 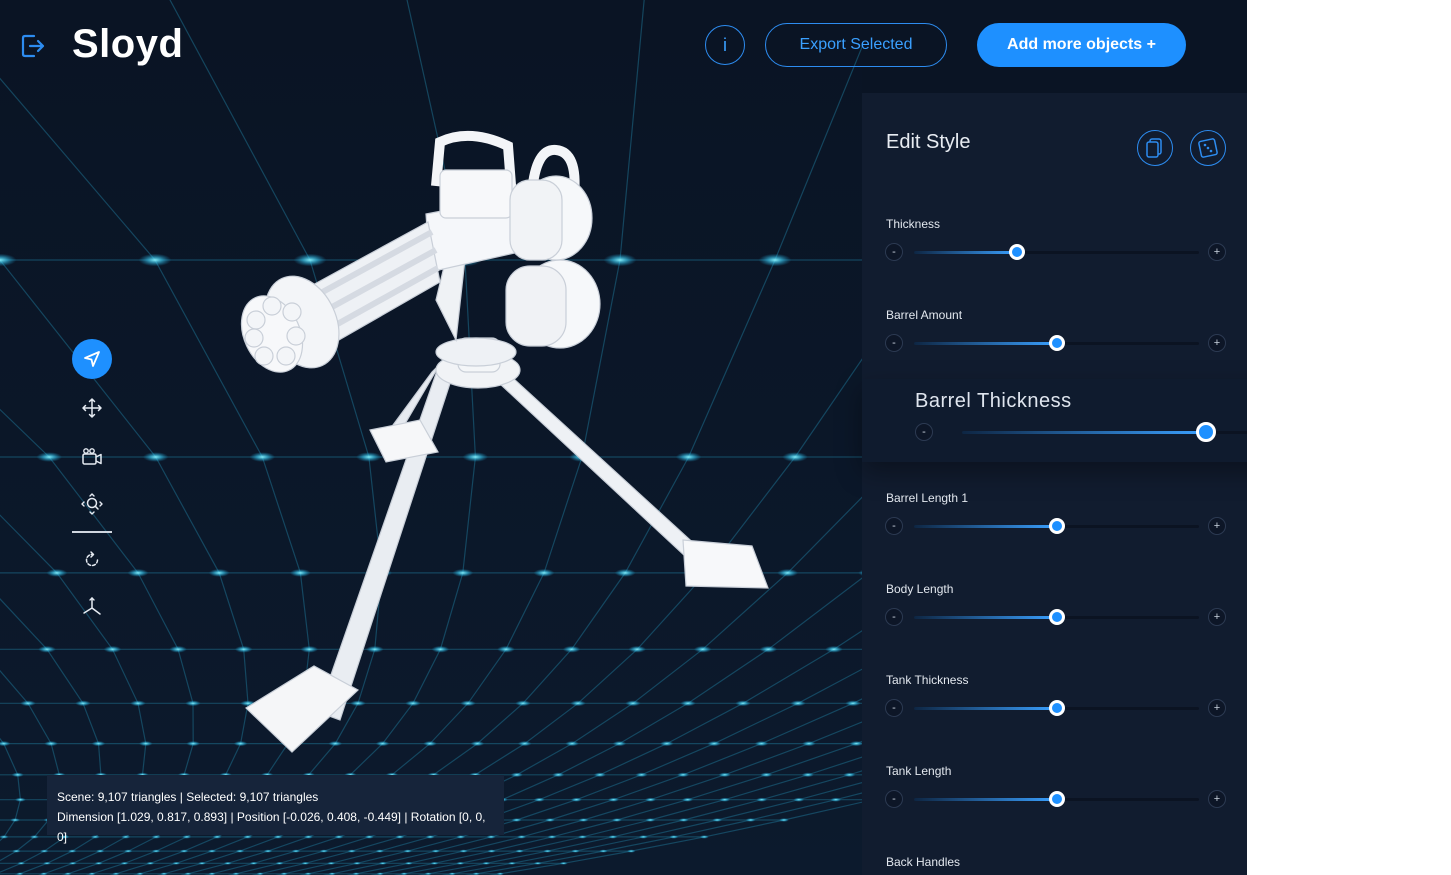 What do you see at coordinates (924, 432) in the screenshot?
I see `slider-decrease-button: -` at bounding box center [924, 432].